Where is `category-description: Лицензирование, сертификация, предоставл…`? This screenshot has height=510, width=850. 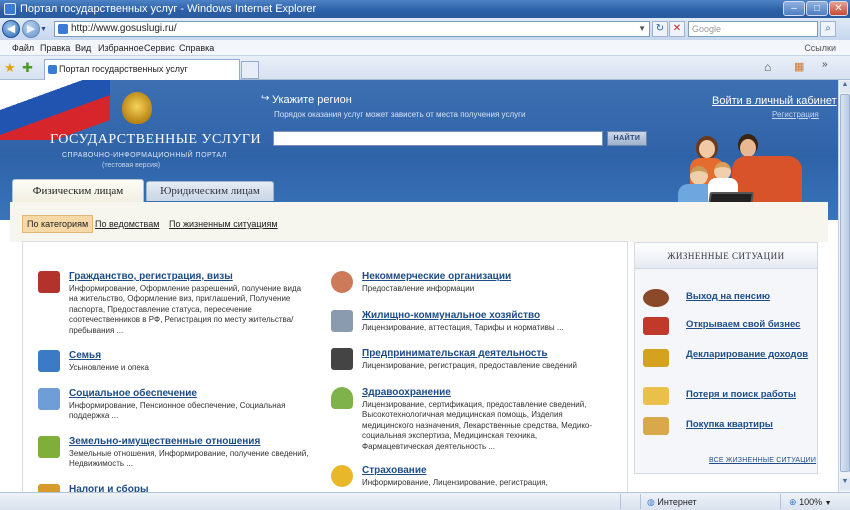
category-description: Лицензирование, сертификация, предоставл… is located at coordinates (477, 425).